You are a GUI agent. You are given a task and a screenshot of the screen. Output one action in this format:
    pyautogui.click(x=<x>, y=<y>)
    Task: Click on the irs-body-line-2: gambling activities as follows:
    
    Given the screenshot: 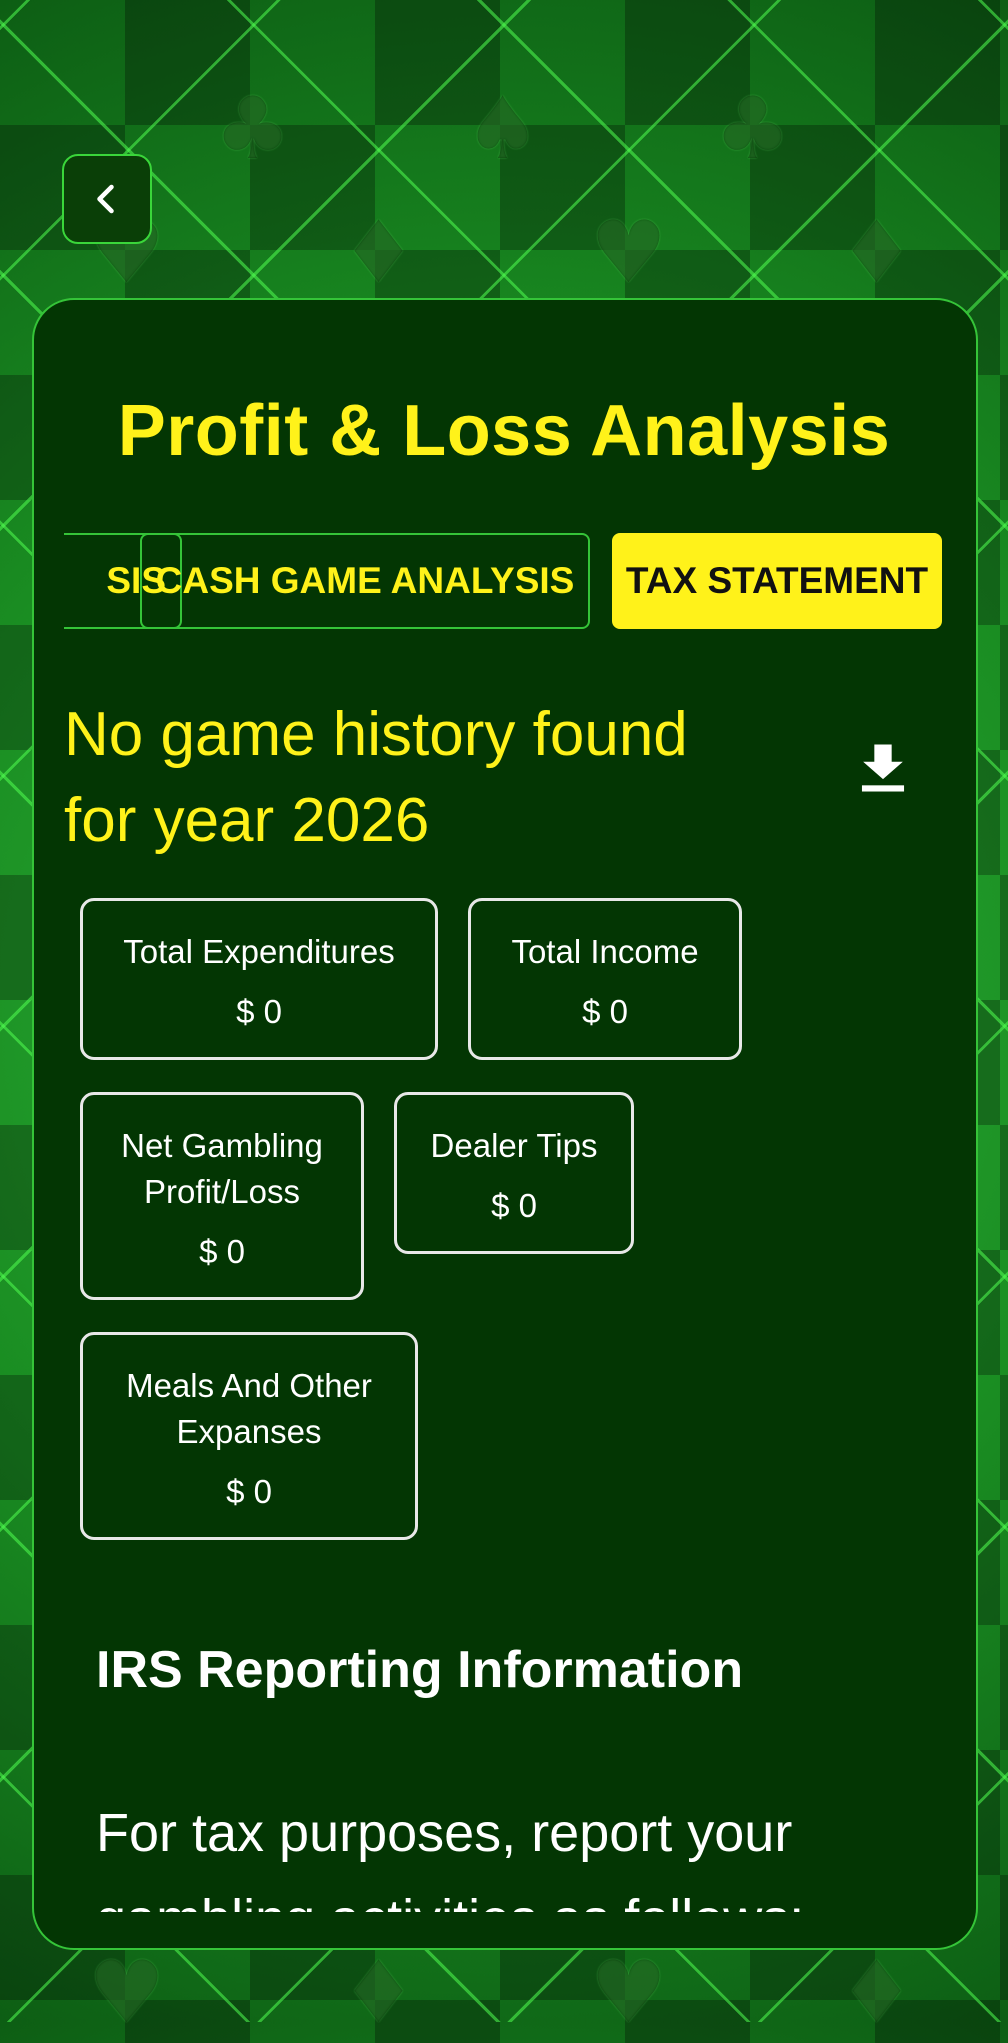 What is the action you would take?
    pyautogui.click(x=506, y=1894)
    